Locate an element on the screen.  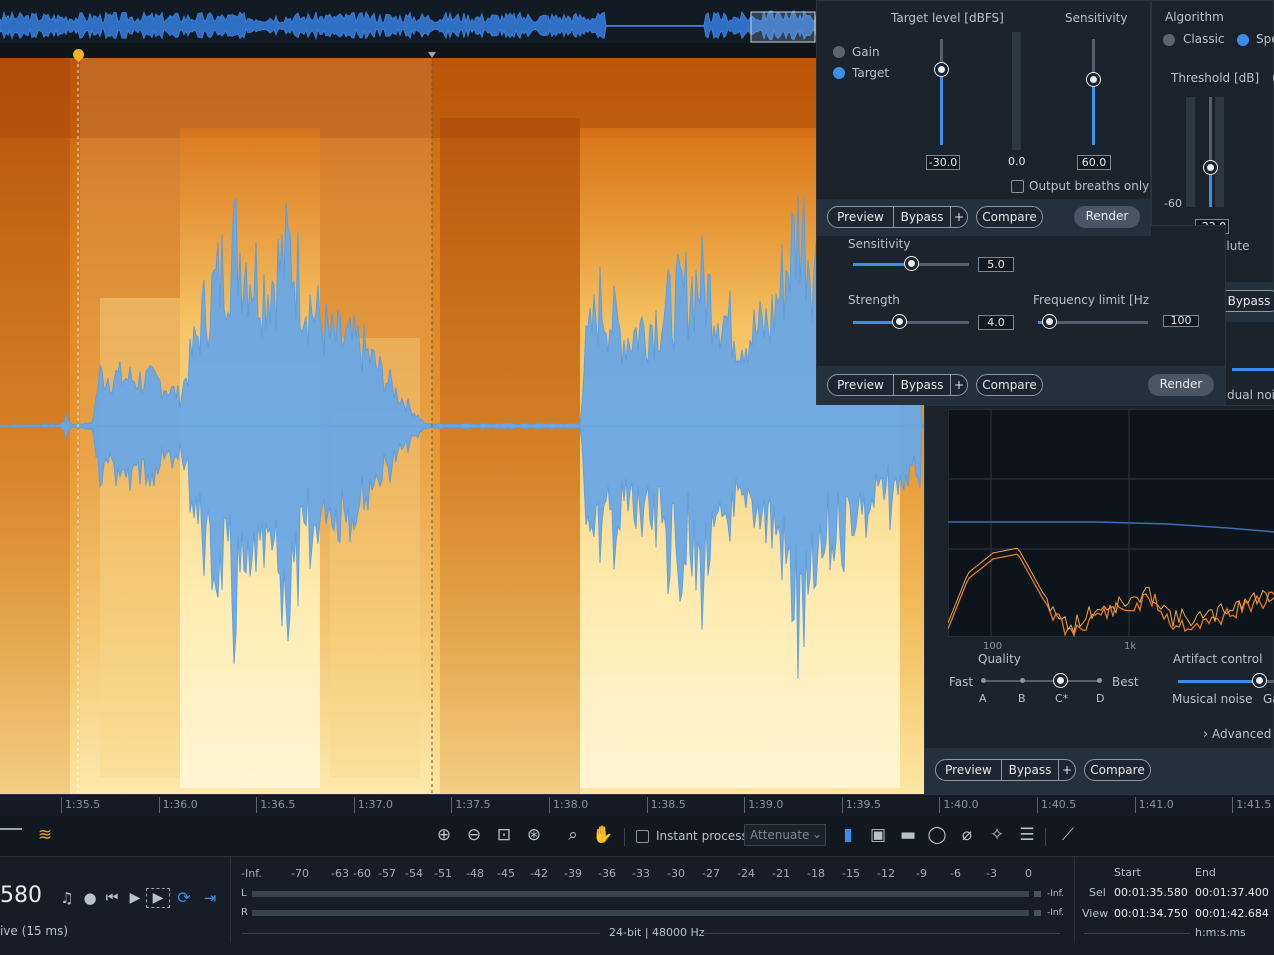
zoom-fit-icon: ⊛ is located at coordinates (534, 835).